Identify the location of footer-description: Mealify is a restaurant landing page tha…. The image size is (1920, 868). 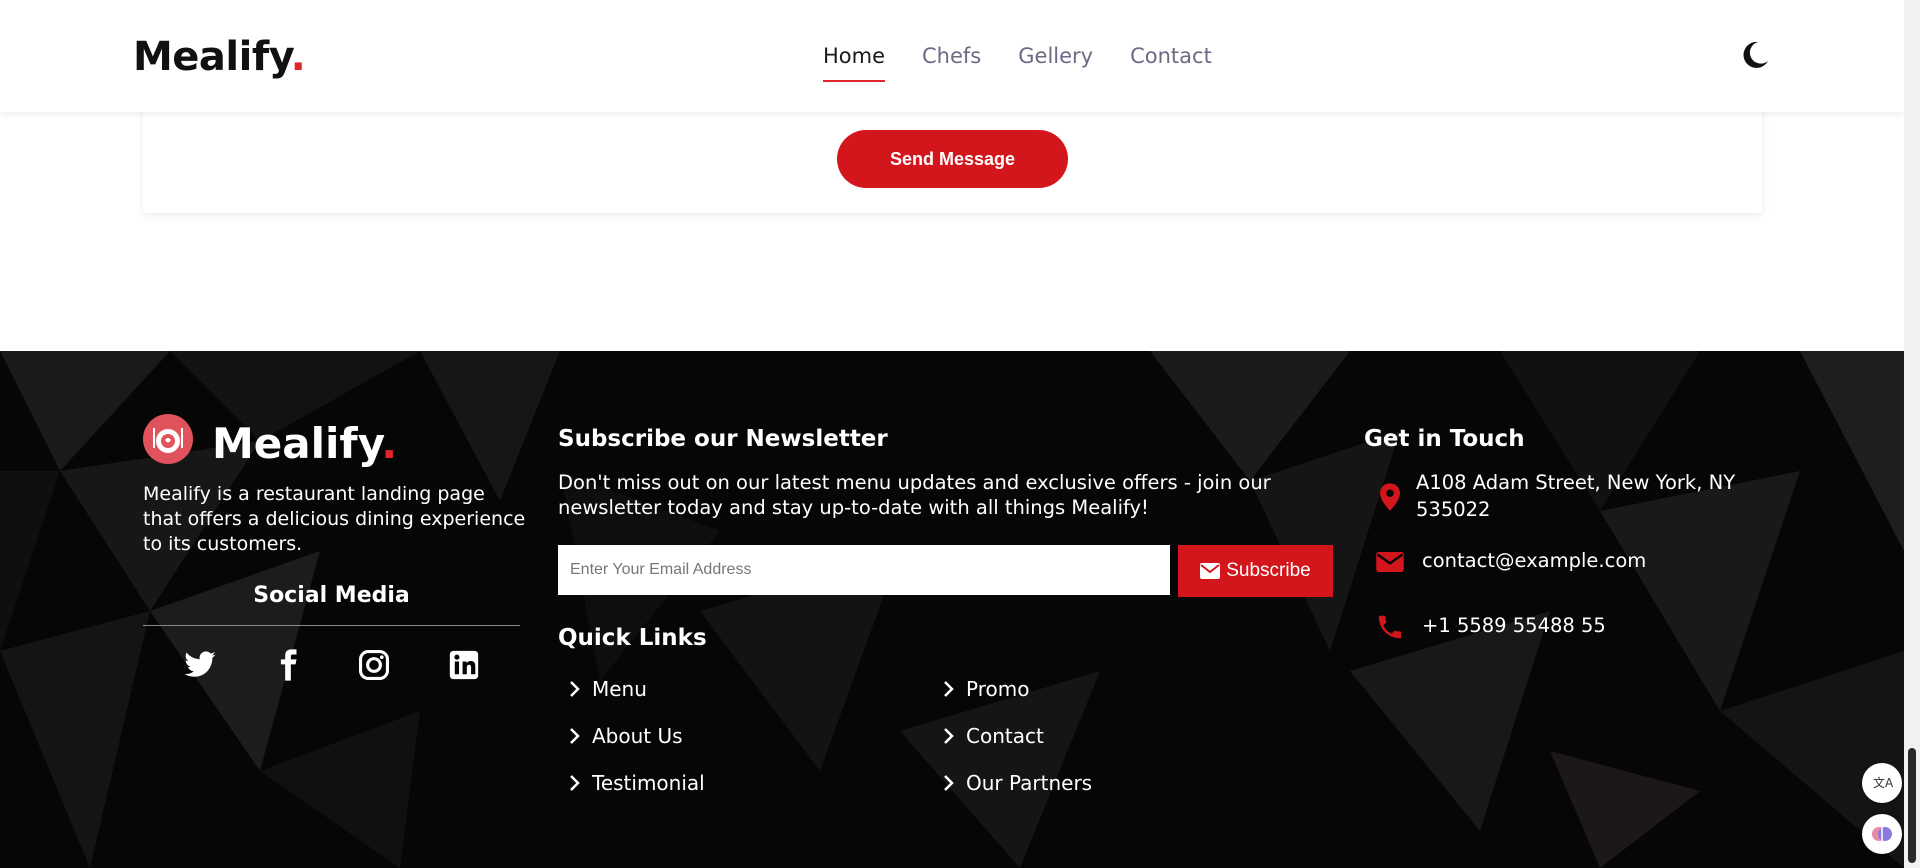
(334, 519).